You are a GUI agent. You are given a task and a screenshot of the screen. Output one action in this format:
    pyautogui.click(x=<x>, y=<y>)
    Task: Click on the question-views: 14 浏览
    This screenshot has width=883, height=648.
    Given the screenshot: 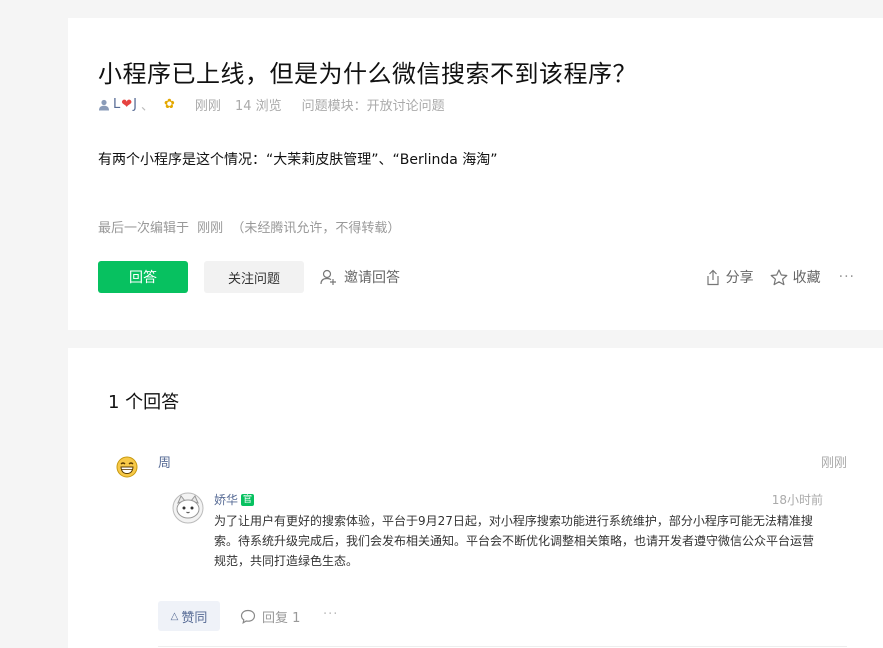 What is the action you would take?
    pyautogui.click(x=258, y=106)
    